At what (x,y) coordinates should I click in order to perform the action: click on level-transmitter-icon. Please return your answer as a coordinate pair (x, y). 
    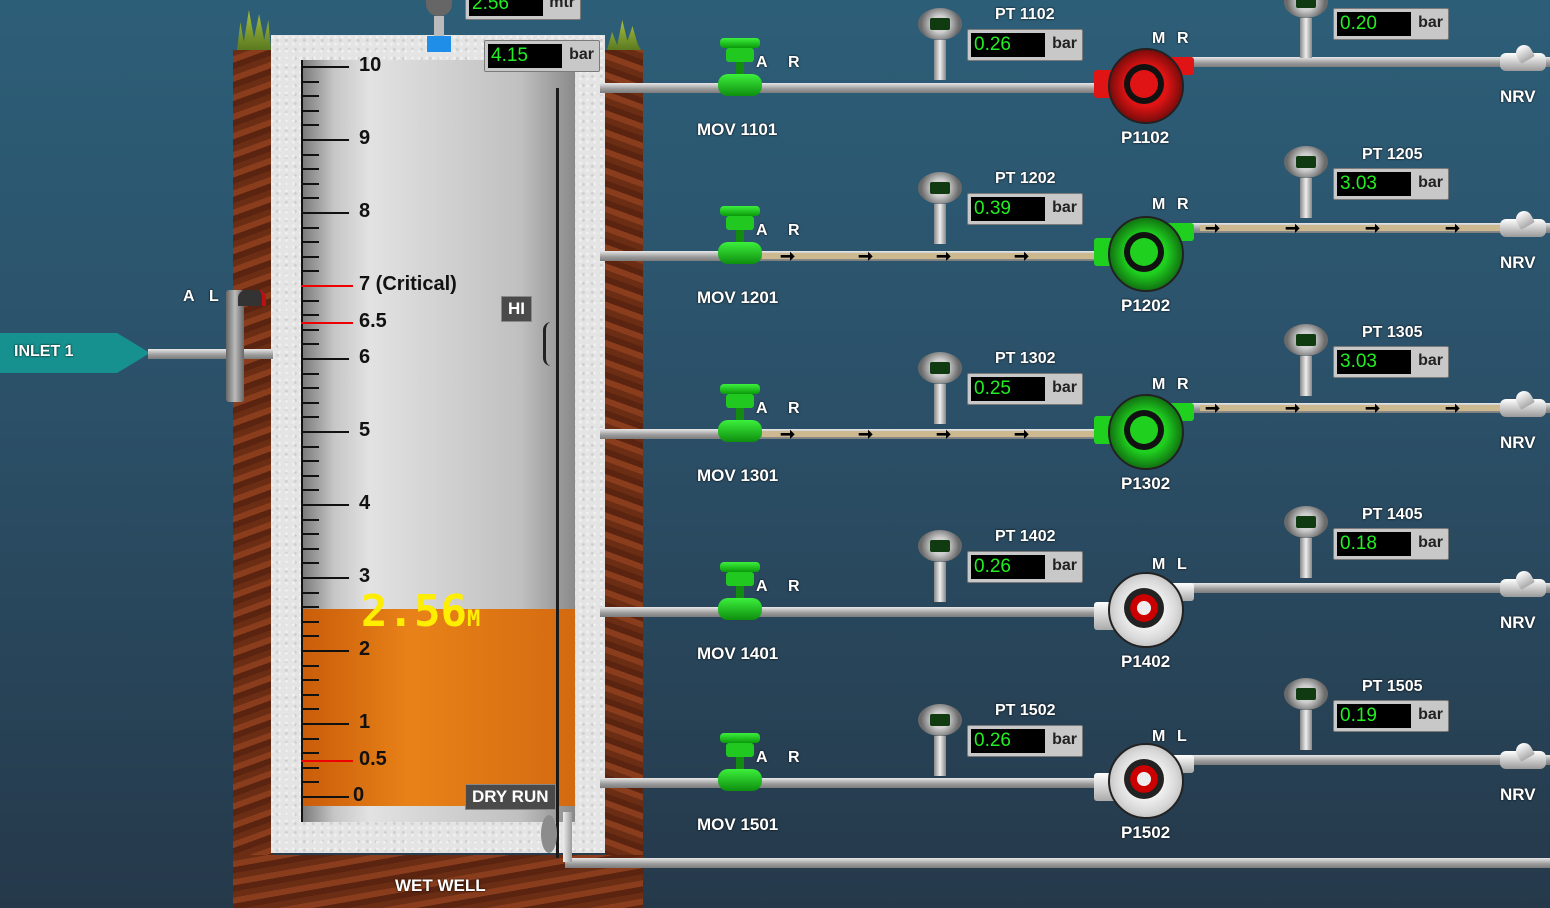
    Looking at the image, I should click on (439, 26).